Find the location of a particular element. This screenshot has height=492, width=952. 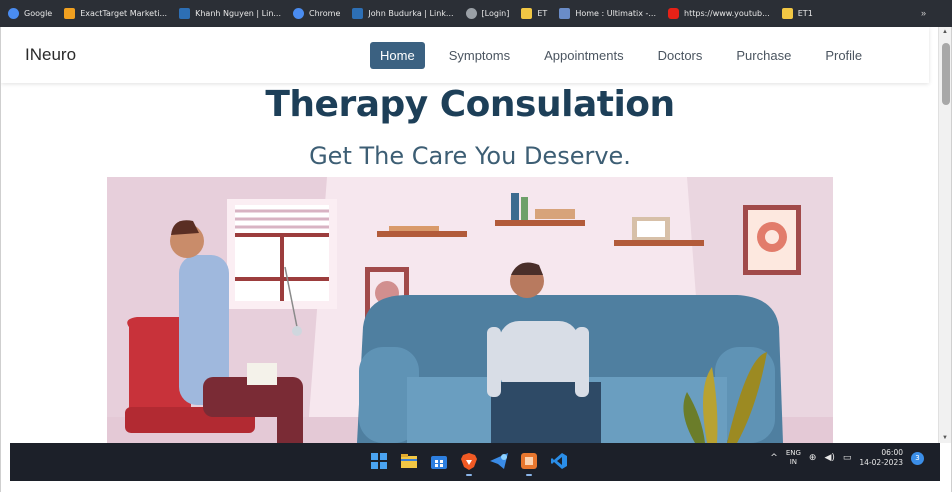

file-explorer-icon is located at coordinates (409, 461).